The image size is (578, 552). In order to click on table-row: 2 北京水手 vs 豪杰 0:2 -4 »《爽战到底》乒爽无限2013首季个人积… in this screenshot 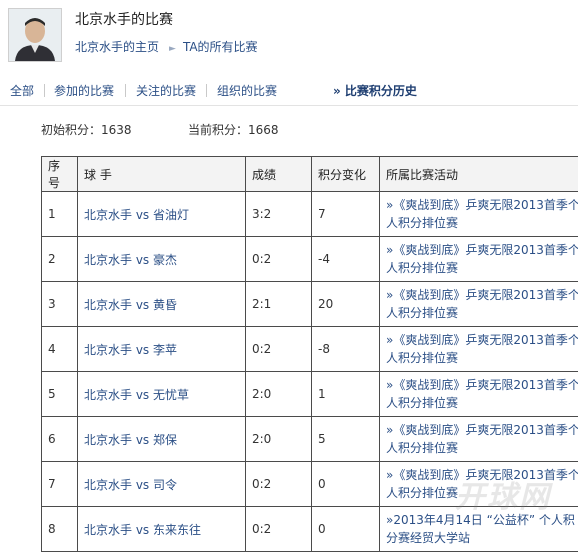, I will do `click(310, 259)`.